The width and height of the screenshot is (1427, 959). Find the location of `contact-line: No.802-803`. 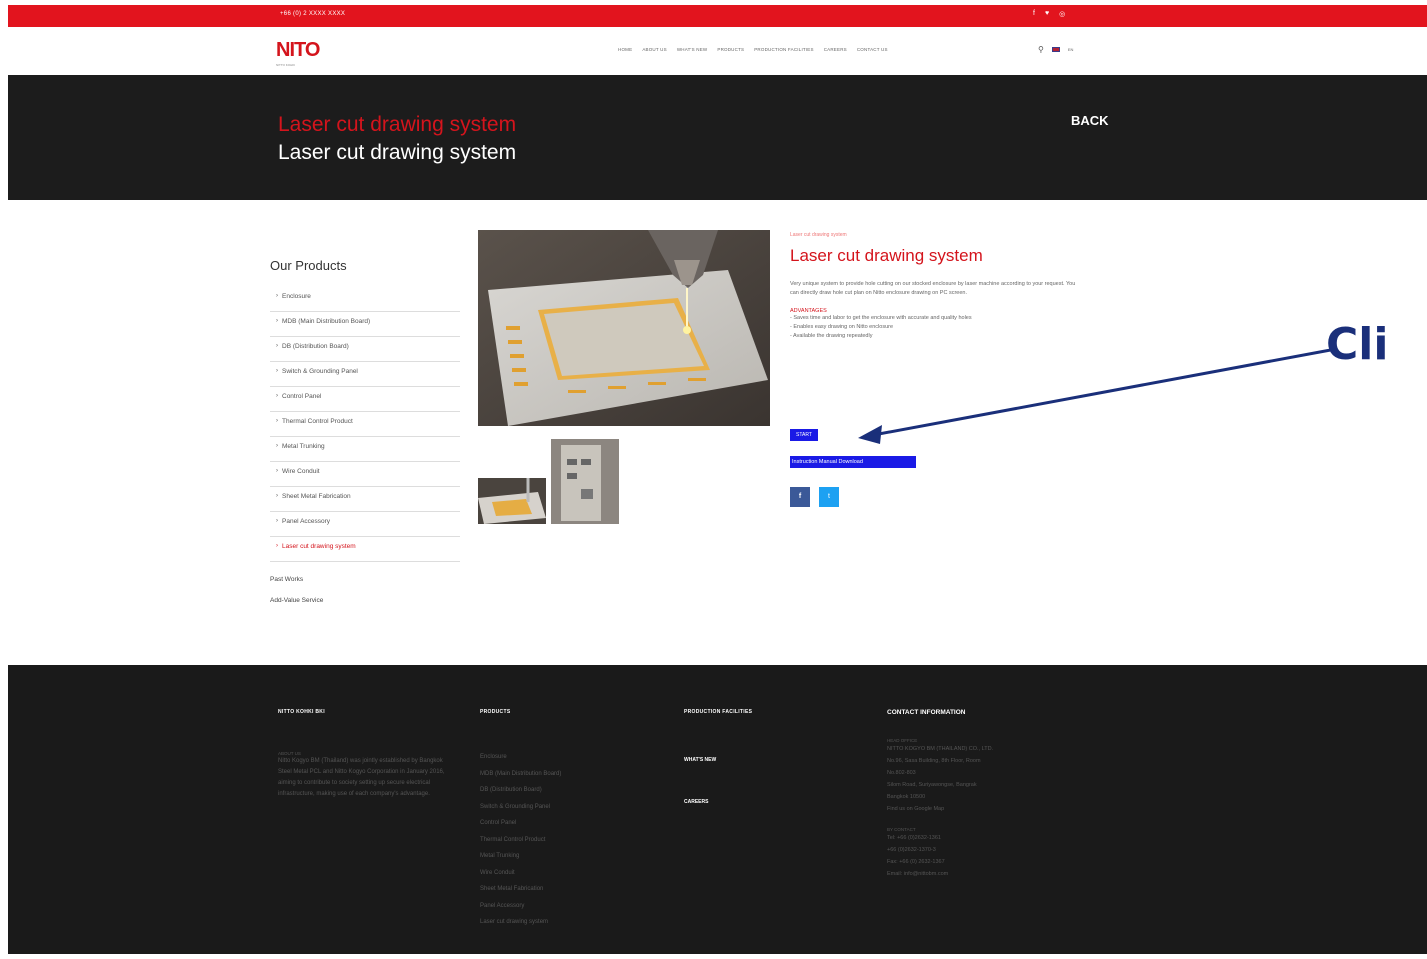

contact-line: No.802-803 is located at coordinates (901, 773).